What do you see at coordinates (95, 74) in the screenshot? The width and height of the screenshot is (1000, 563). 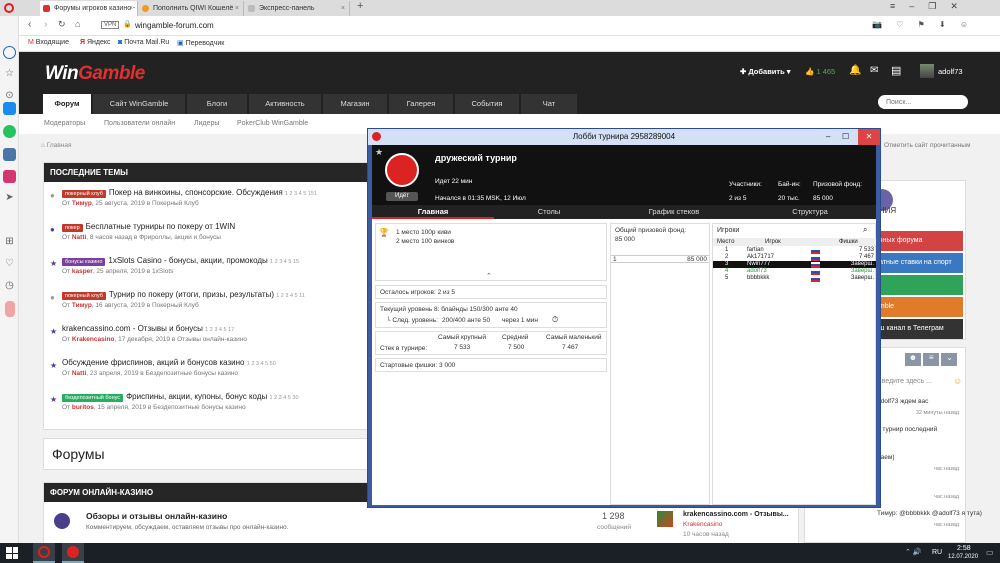 I see `site-logo: WinGamble` at bounding box center [95, 74].